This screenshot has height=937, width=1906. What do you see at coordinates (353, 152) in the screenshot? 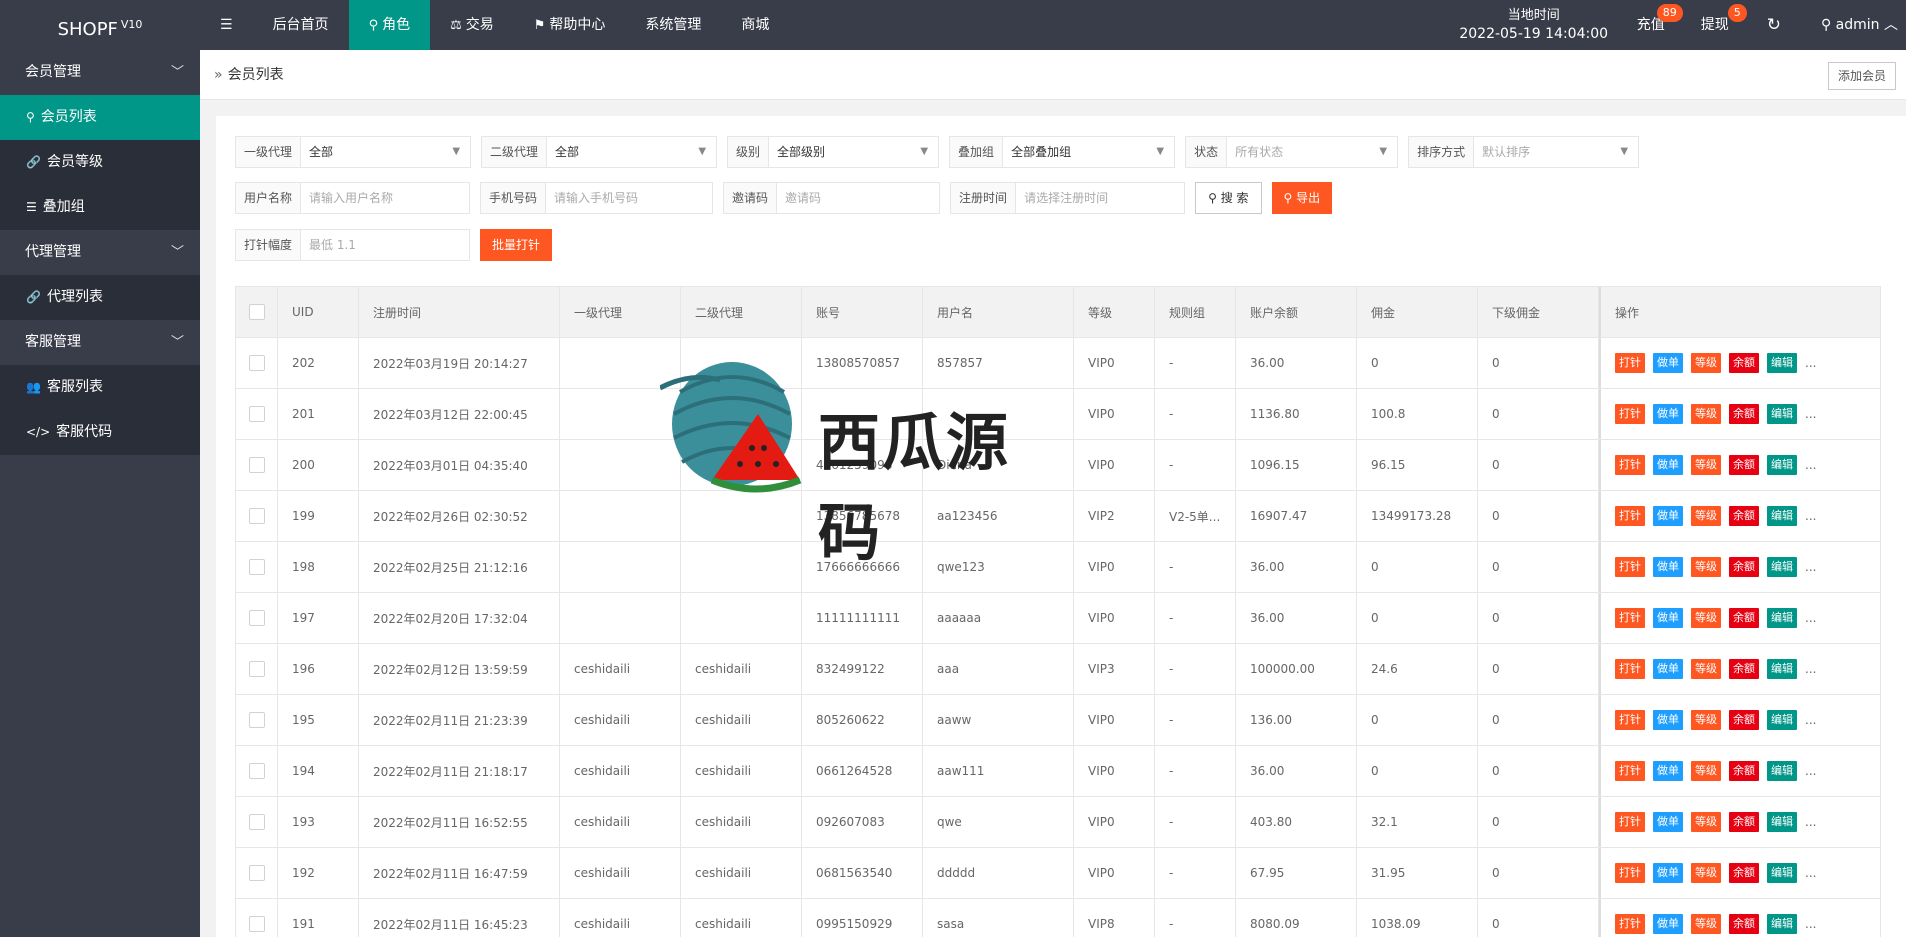
I see `agent1-select: 一级代理 全部 ▼` at bounding box center [353, 152].